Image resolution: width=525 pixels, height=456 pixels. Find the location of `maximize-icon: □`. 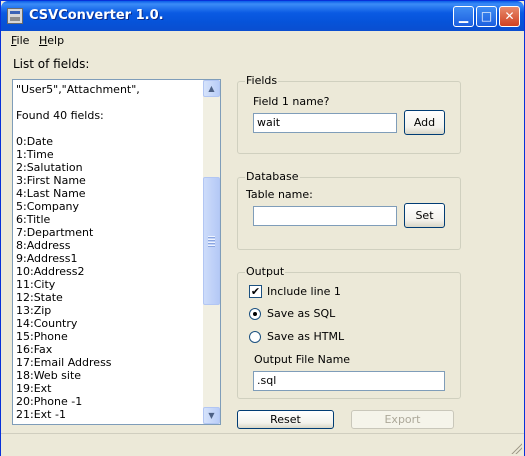

maximize-icon: □ is located at coordinates (486, 16).